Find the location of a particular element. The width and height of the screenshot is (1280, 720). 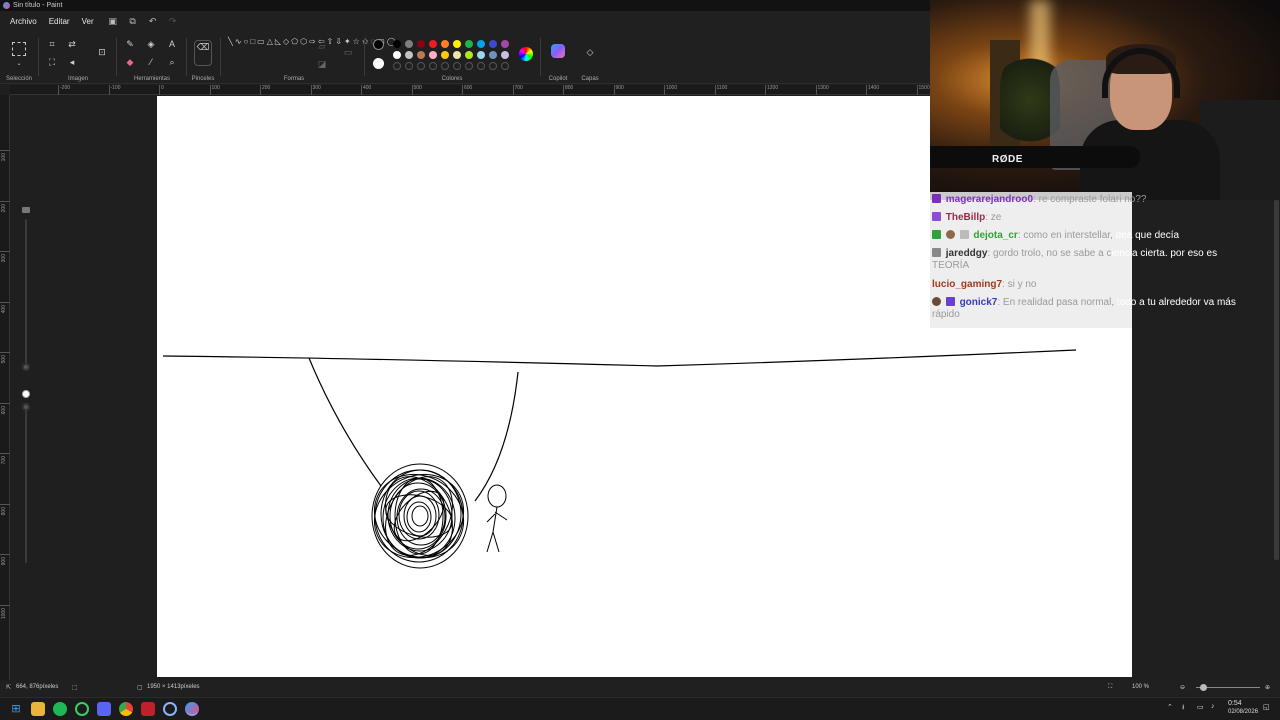

resize-icon: ⇄ is located at coordinates (72, 44).